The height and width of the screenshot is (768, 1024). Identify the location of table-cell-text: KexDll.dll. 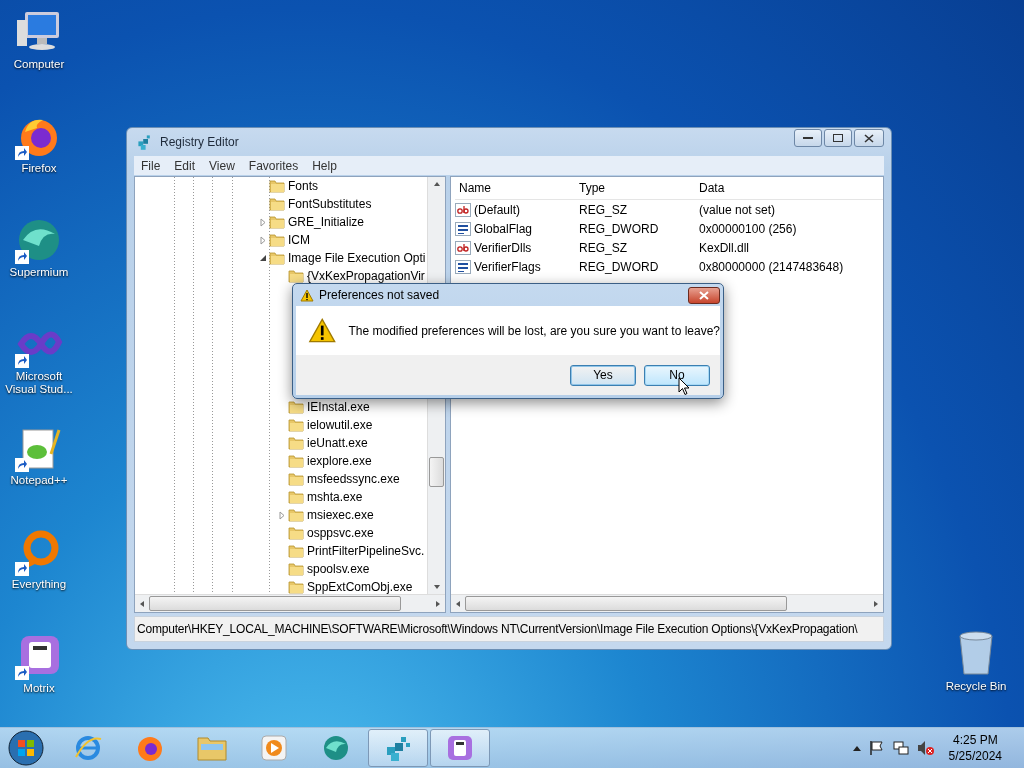
(724, 247).